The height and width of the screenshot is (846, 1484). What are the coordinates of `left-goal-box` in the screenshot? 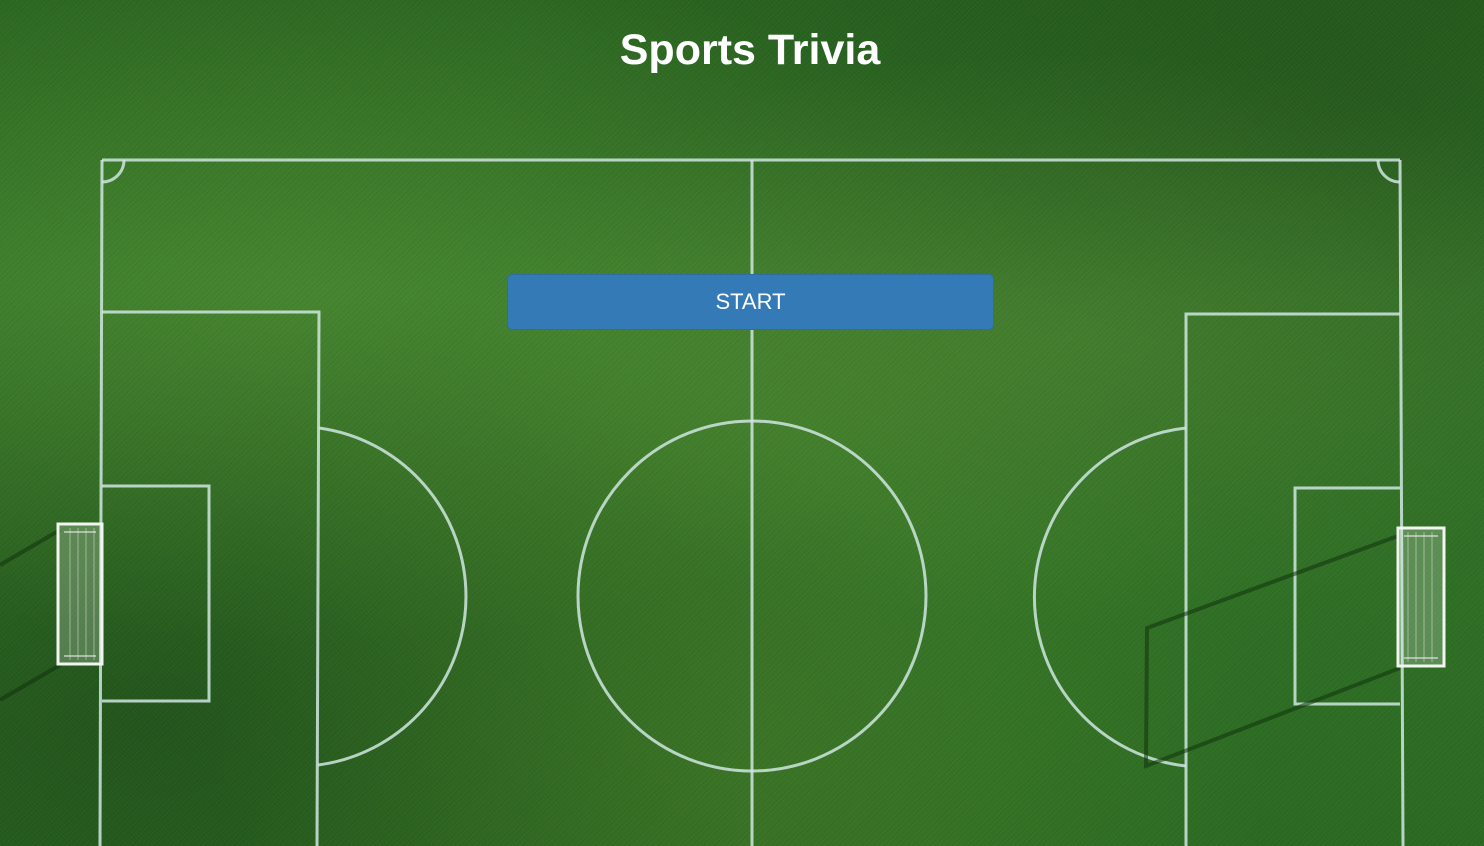 It's located at (156, 593).